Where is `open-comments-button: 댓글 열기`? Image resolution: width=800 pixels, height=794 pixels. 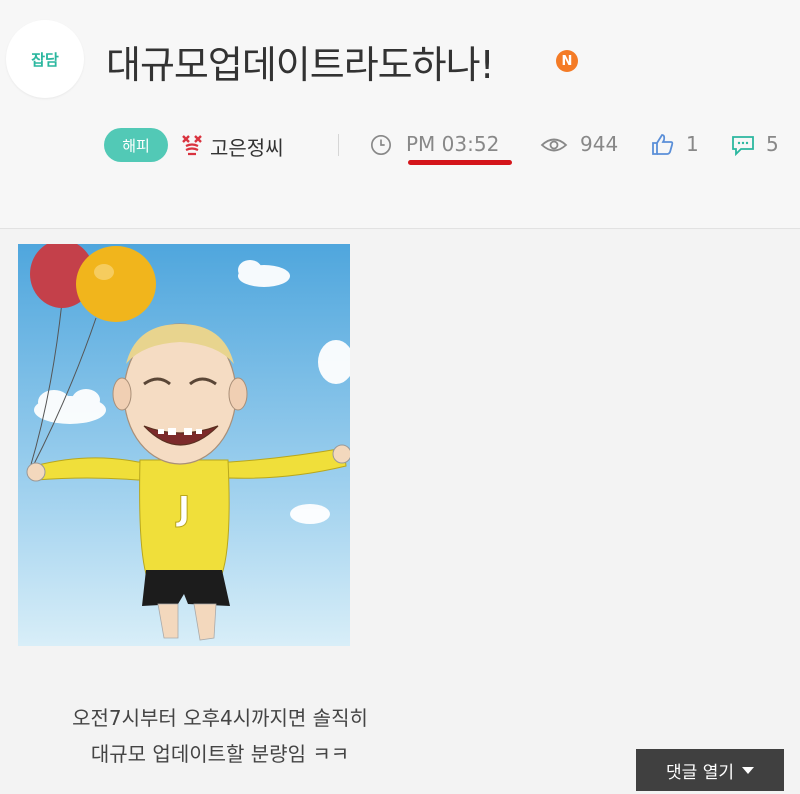
open-comments-button: 댓글 열기 is located at coordinates (710, 770).